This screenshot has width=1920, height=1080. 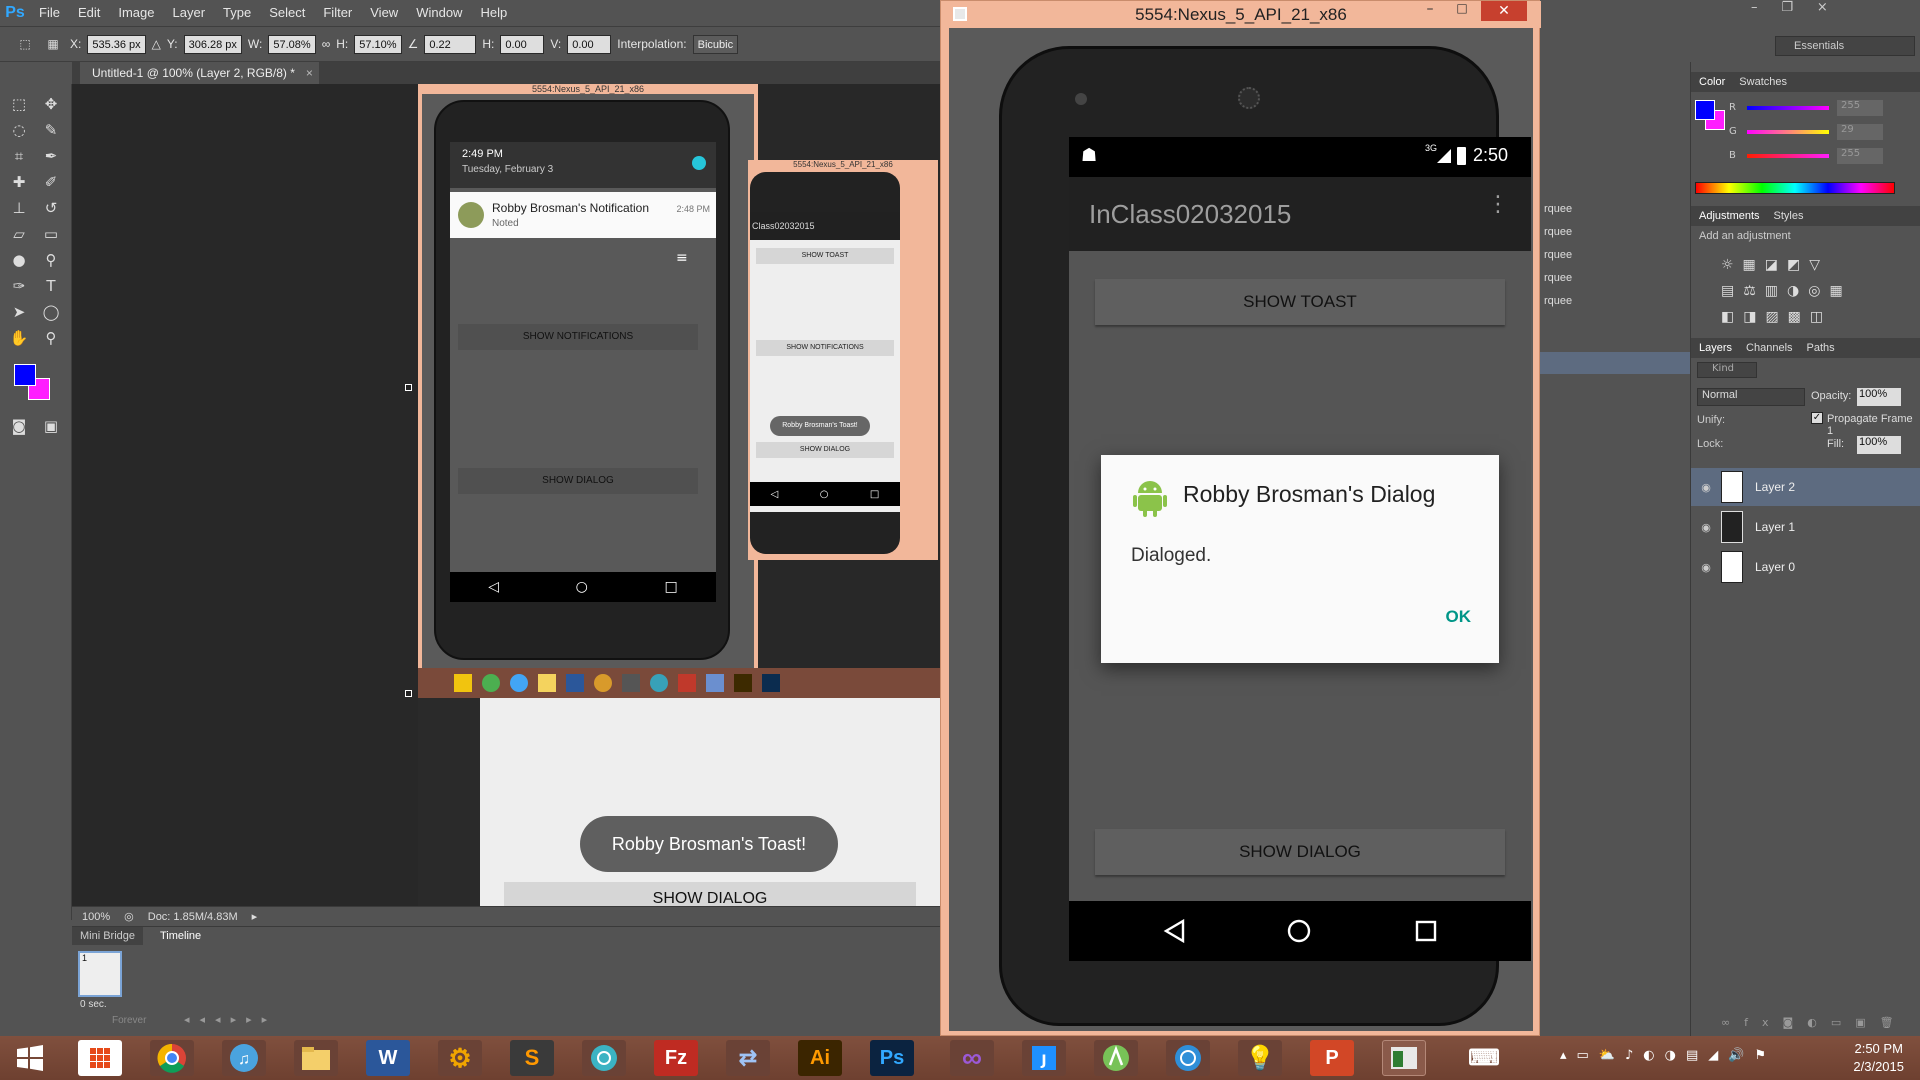 What do you see at coordinates (384, 13) in the screenshot?
I see `menu-view: View` at bounding box center [384, 13].